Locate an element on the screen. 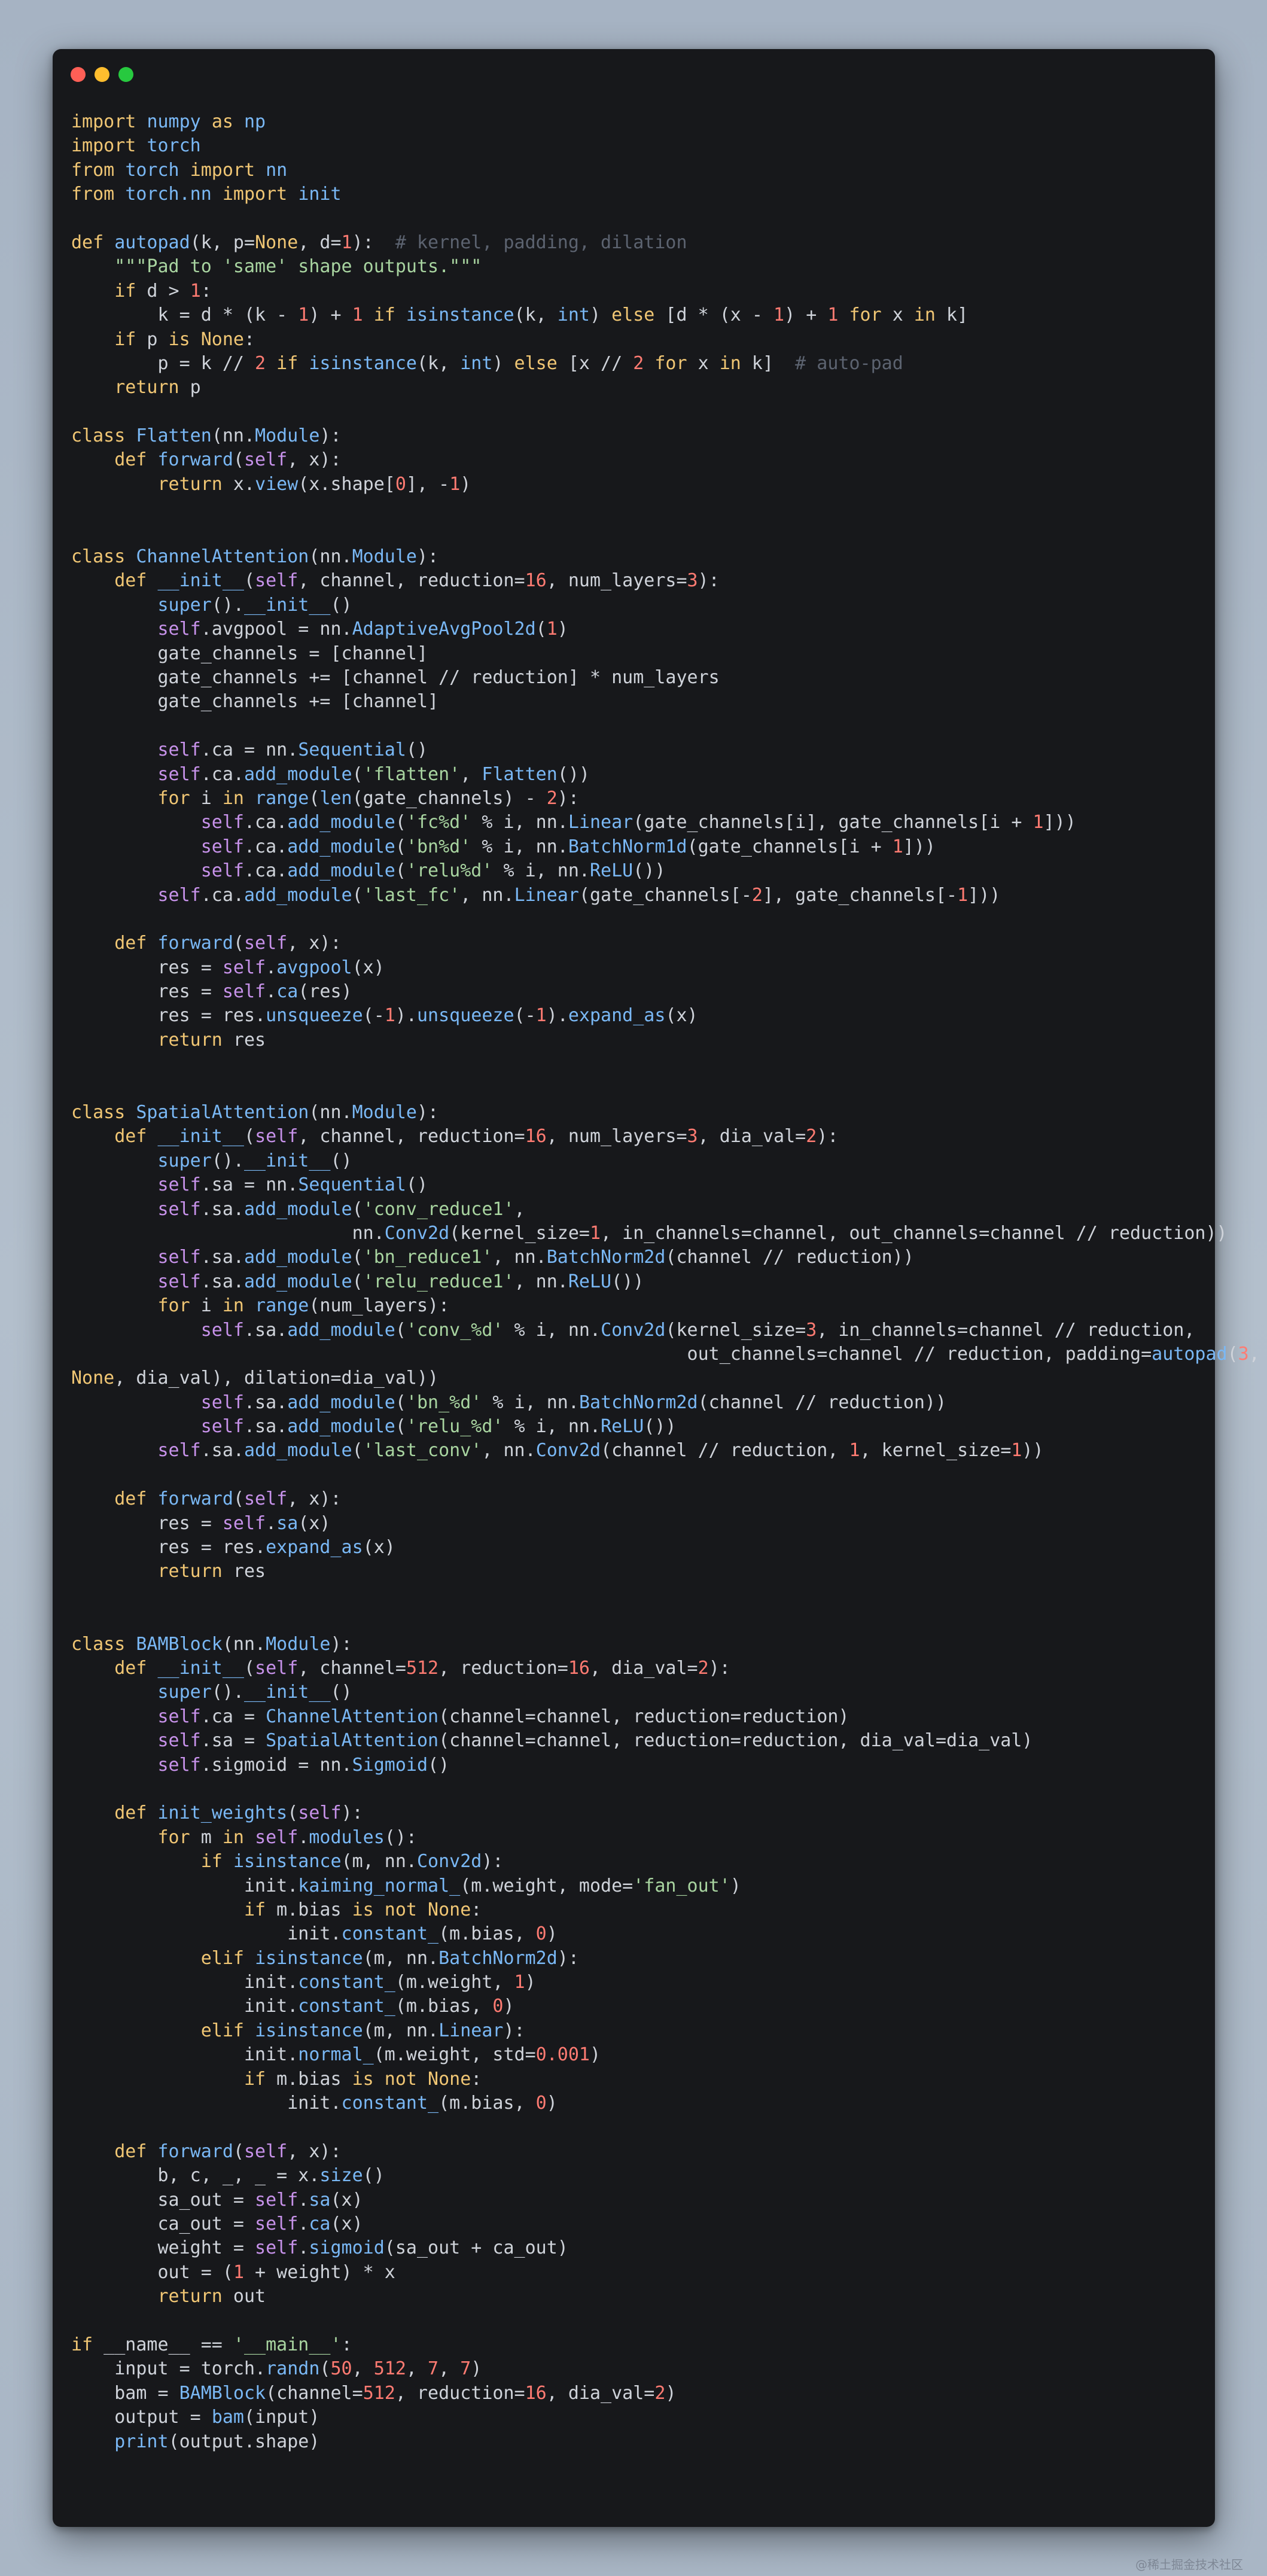  code-token: randn is located at coordinates (293, 2369).